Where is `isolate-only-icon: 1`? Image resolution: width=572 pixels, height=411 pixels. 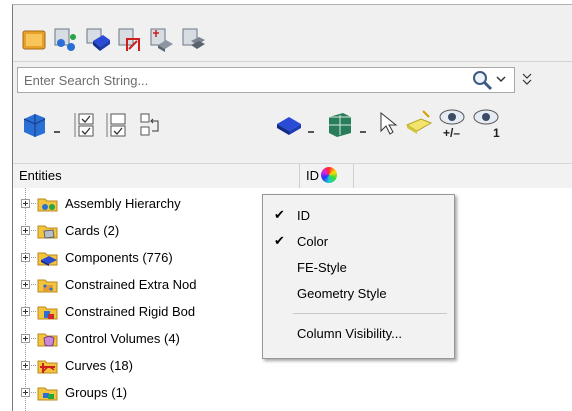
isolate-only-icon: 1 is located at coordinates (486, 125).